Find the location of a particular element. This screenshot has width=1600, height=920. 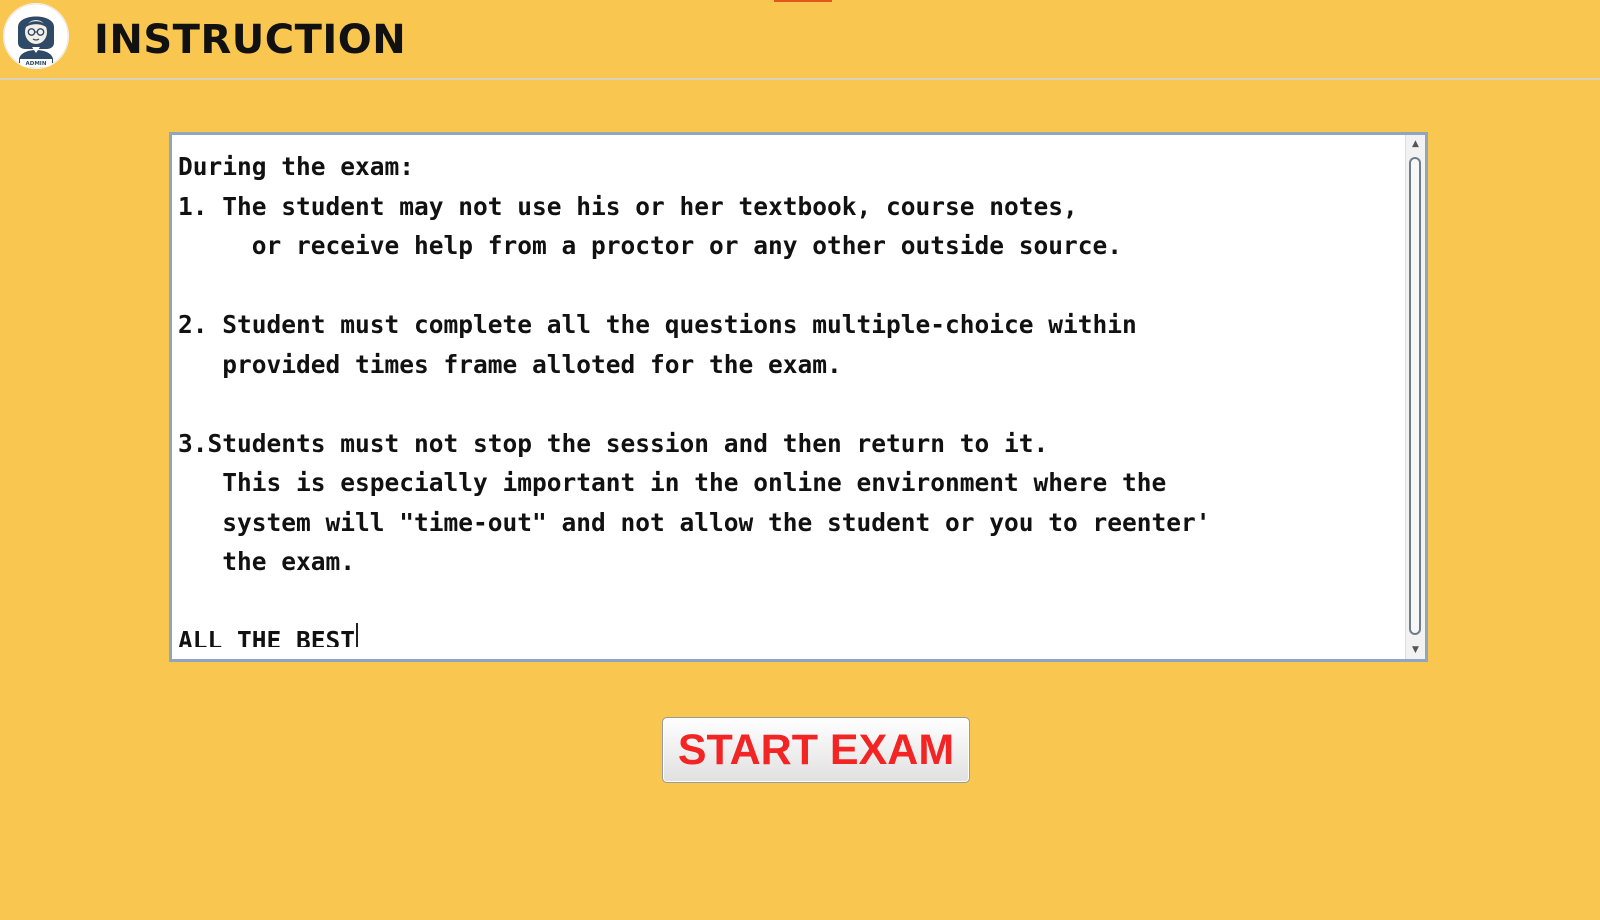

page-title: INSTRUCTION is located at coordinates (250, 40).